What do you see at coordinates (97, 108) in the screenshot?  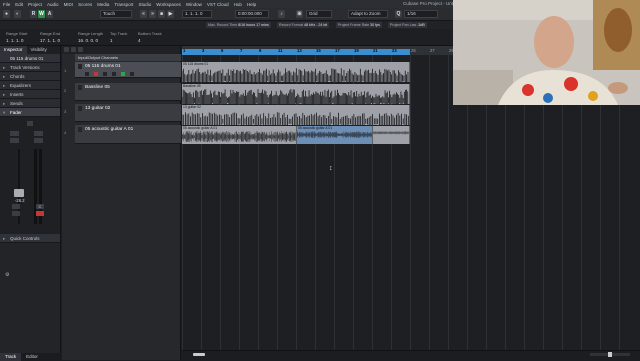 I see `track-name: 13 guitar 02` at bounding box center [97, 108].